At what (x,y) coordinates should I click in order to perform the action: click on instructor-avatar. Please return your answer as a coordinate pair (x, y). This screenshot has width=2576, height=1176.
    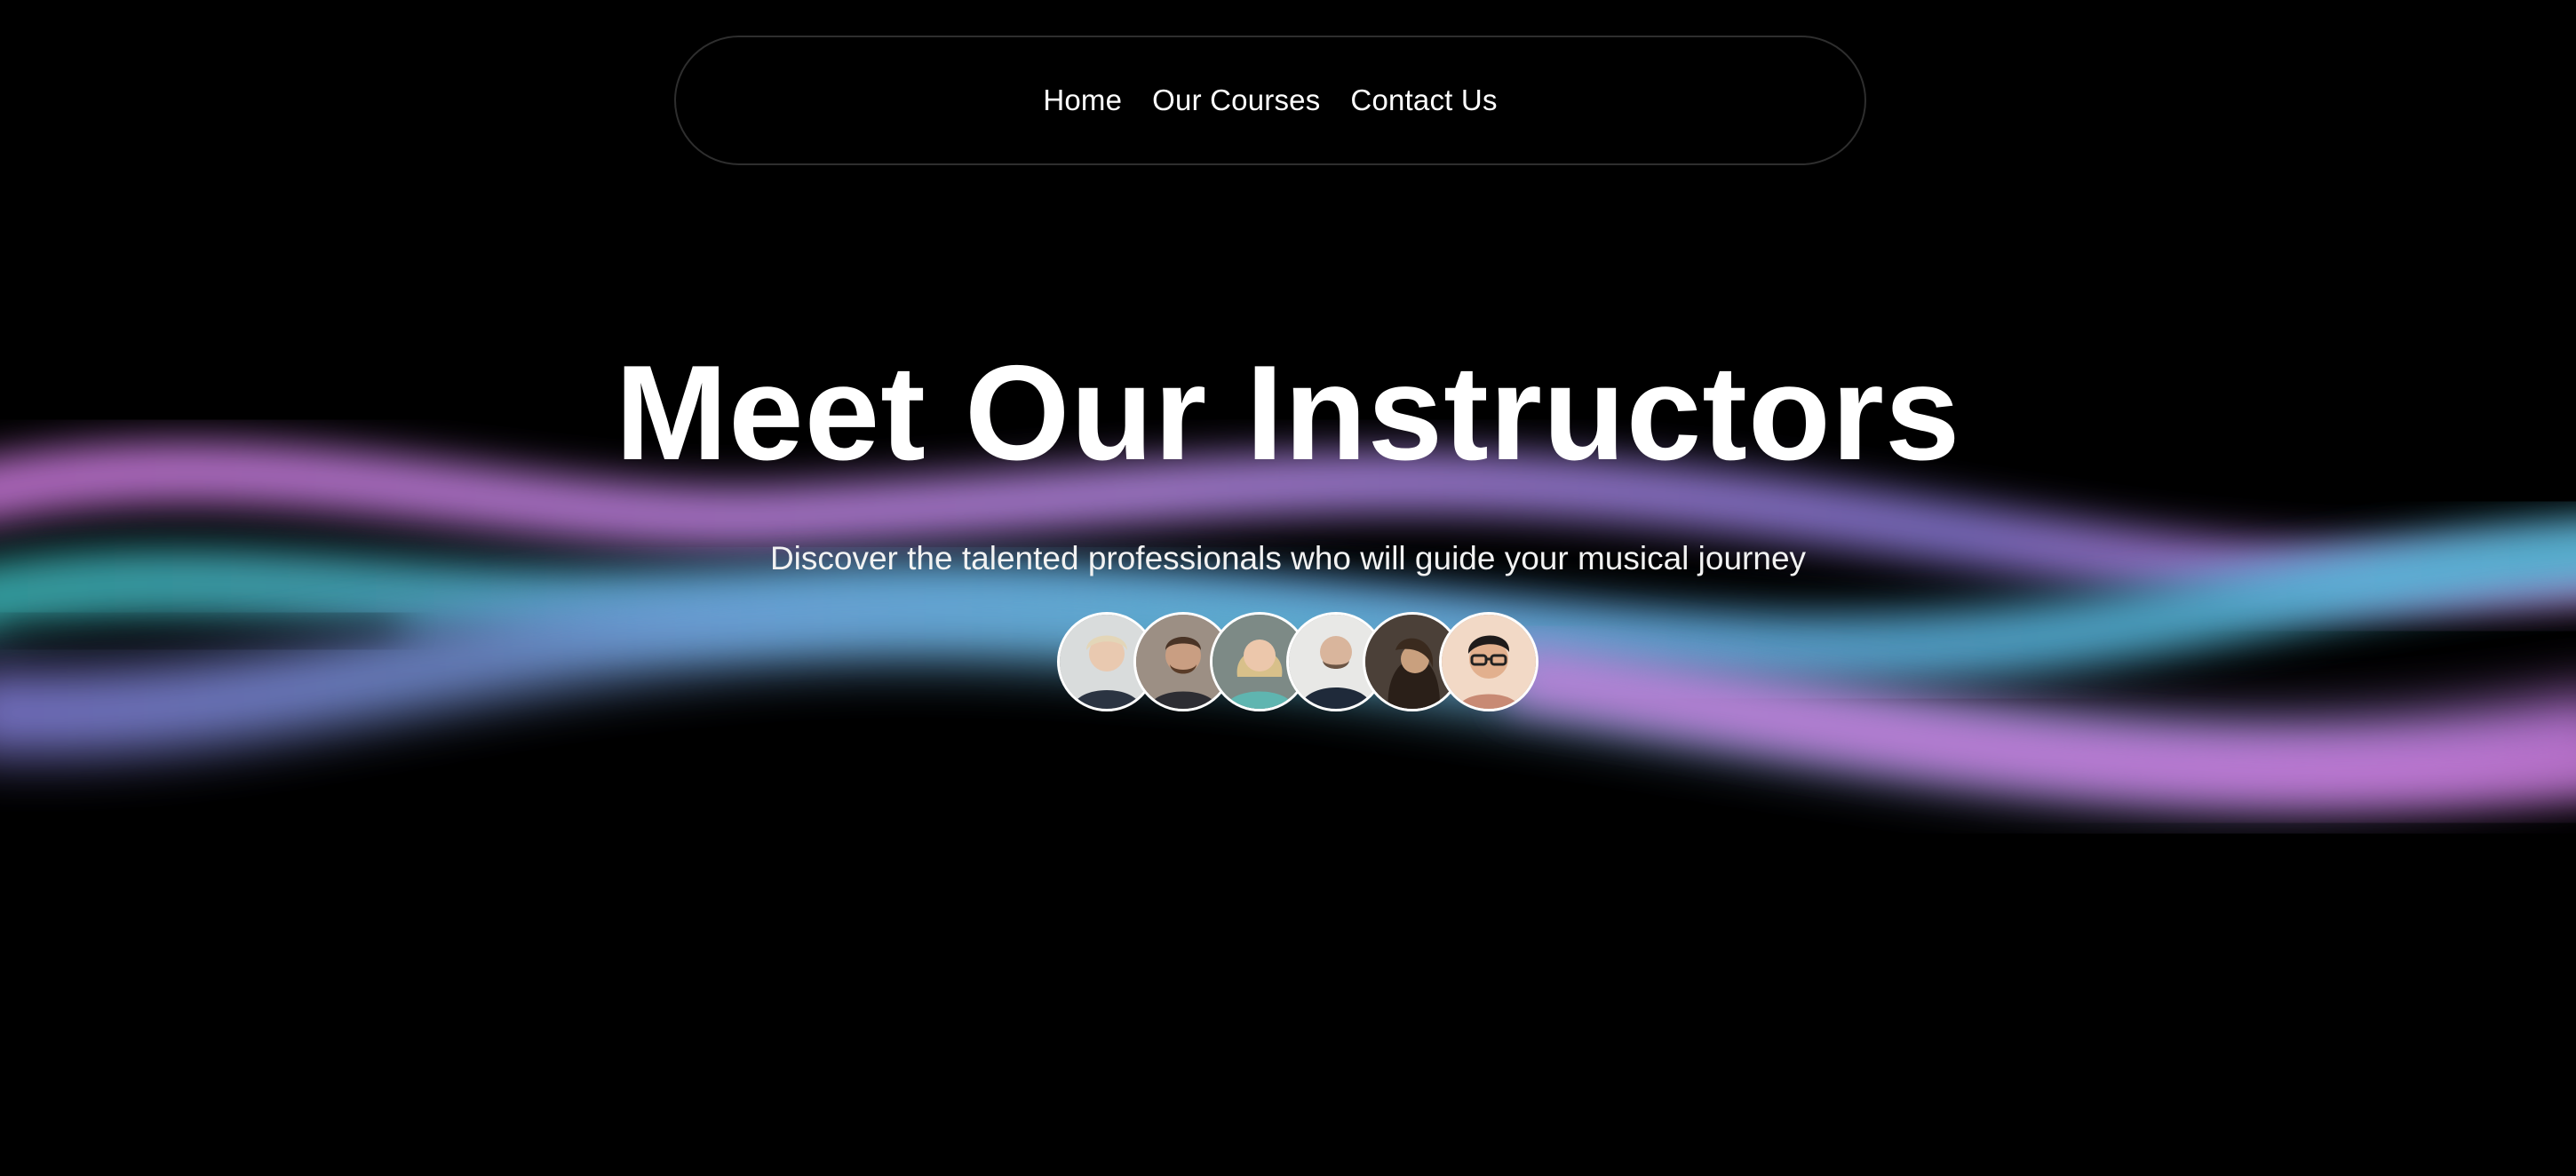
    Looking at the image, I should click on (1488, 661).